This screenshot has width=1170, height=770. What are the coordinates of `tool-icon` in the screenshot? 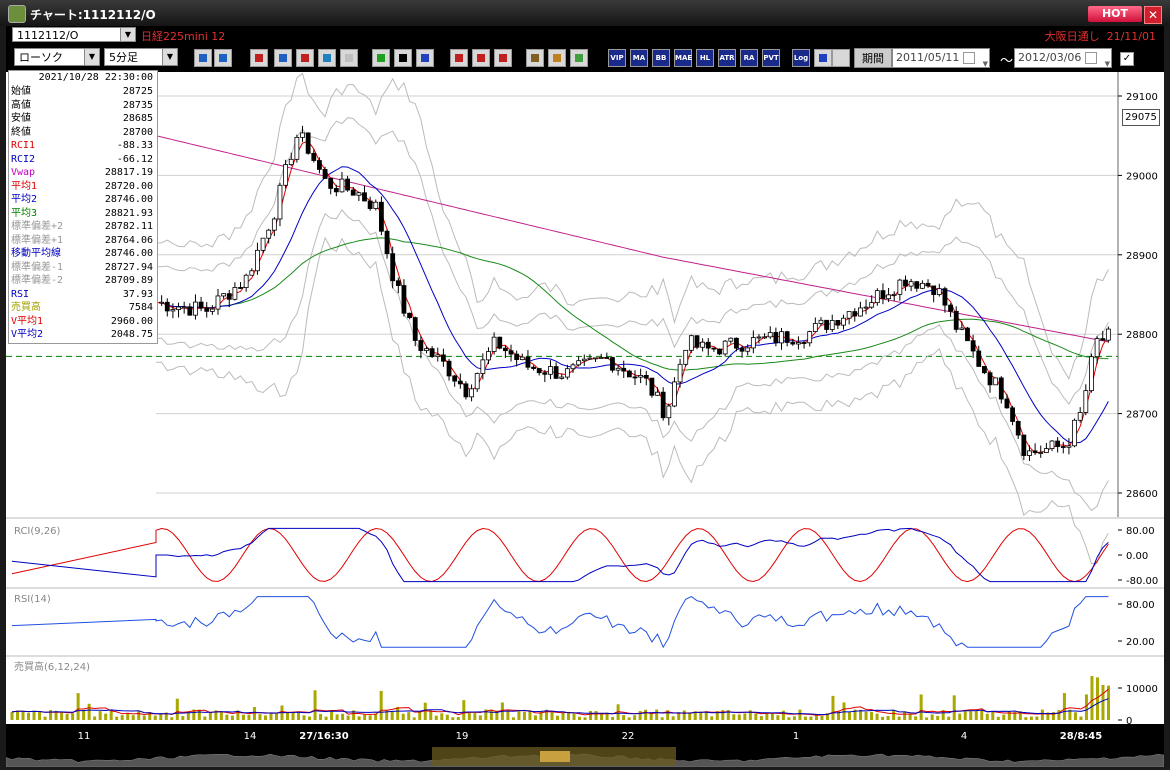 It's located at (823, 58).